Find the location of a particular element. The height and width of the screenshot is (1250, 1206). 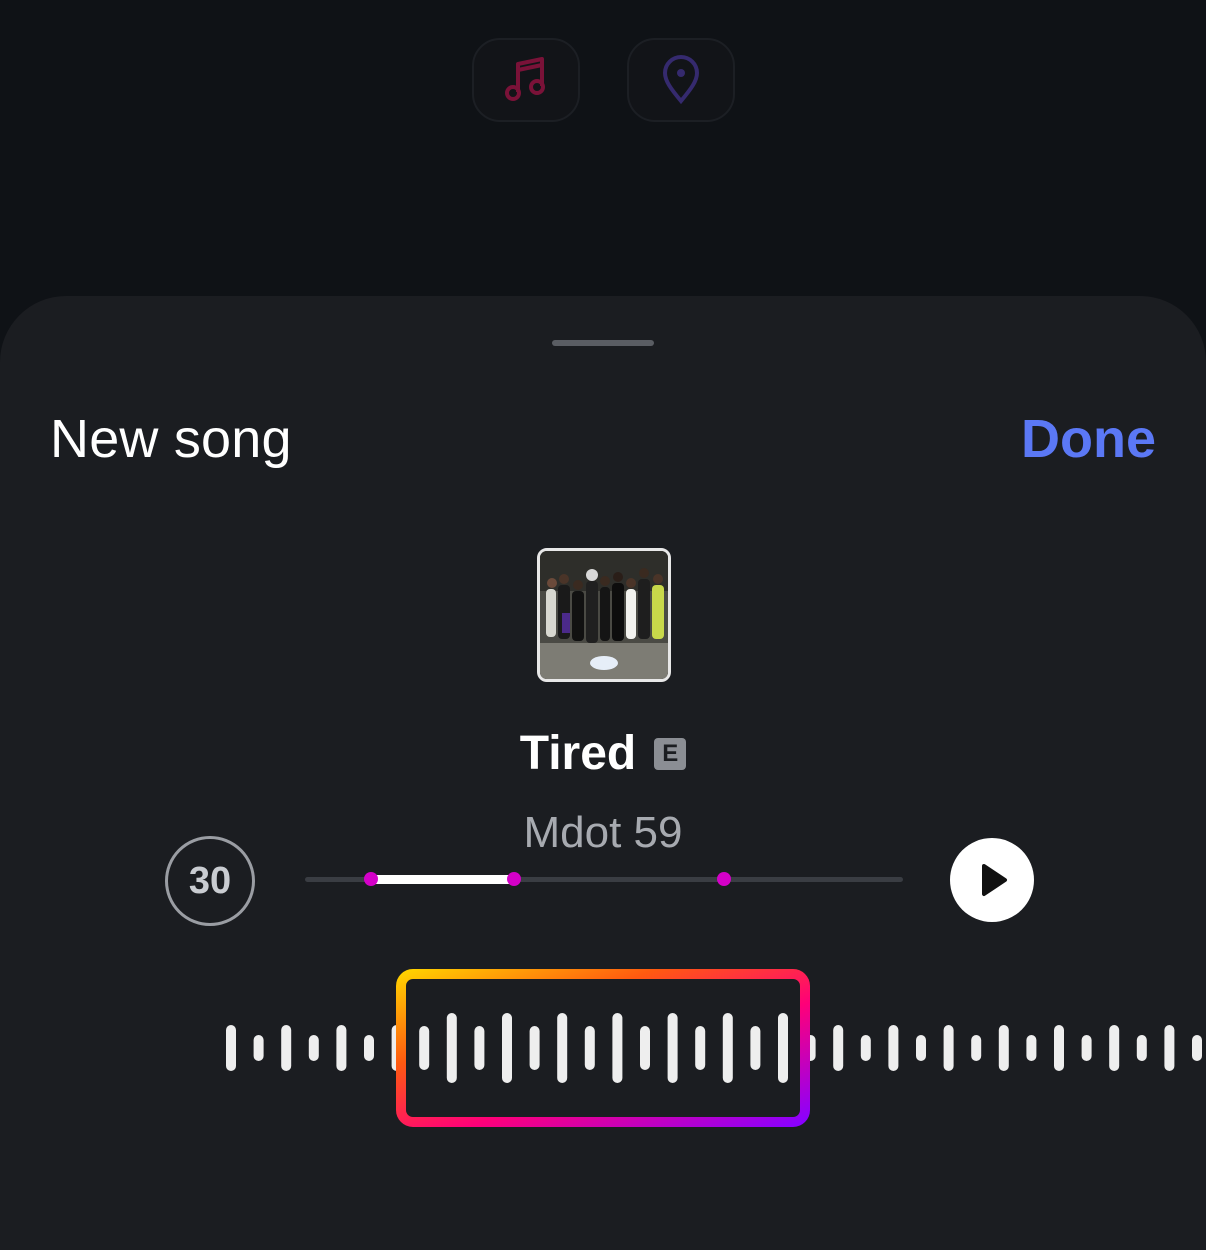

music-note-icon is located at coordinates (525, 79).